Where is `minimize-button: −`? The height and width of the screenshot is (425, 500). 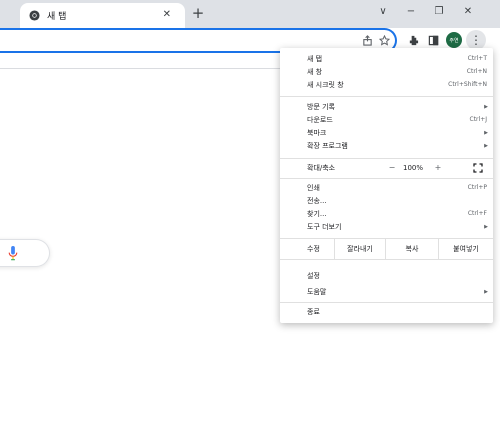
minimize-button: − is located at coordinates (411, 12).